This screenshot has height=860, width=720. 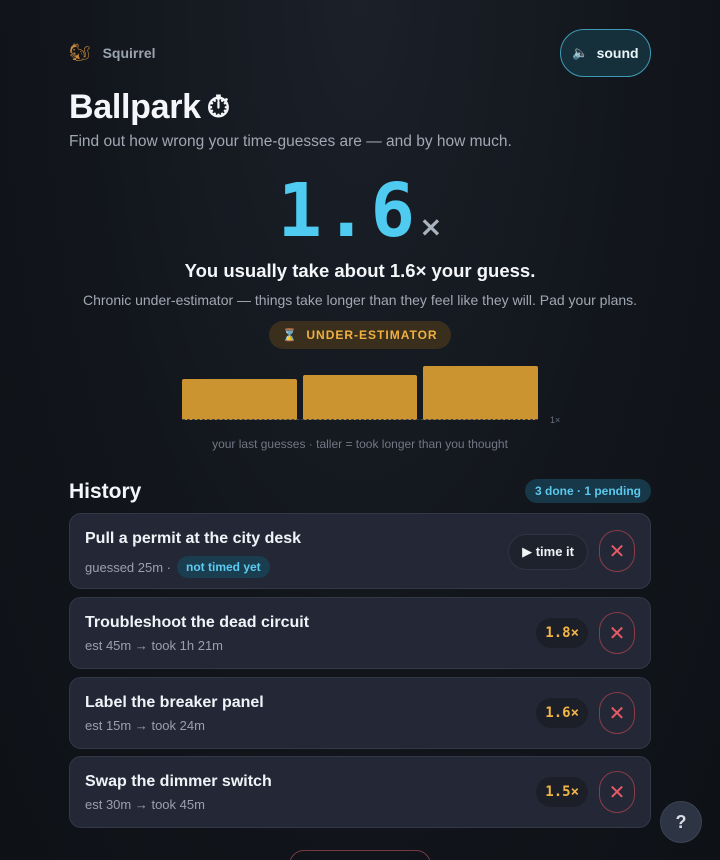 What do you see at coordinates (197, 622) in the screenshot?
I see `task-title: Troubleshoot the dead circuit` at bounding box center [197, 622].